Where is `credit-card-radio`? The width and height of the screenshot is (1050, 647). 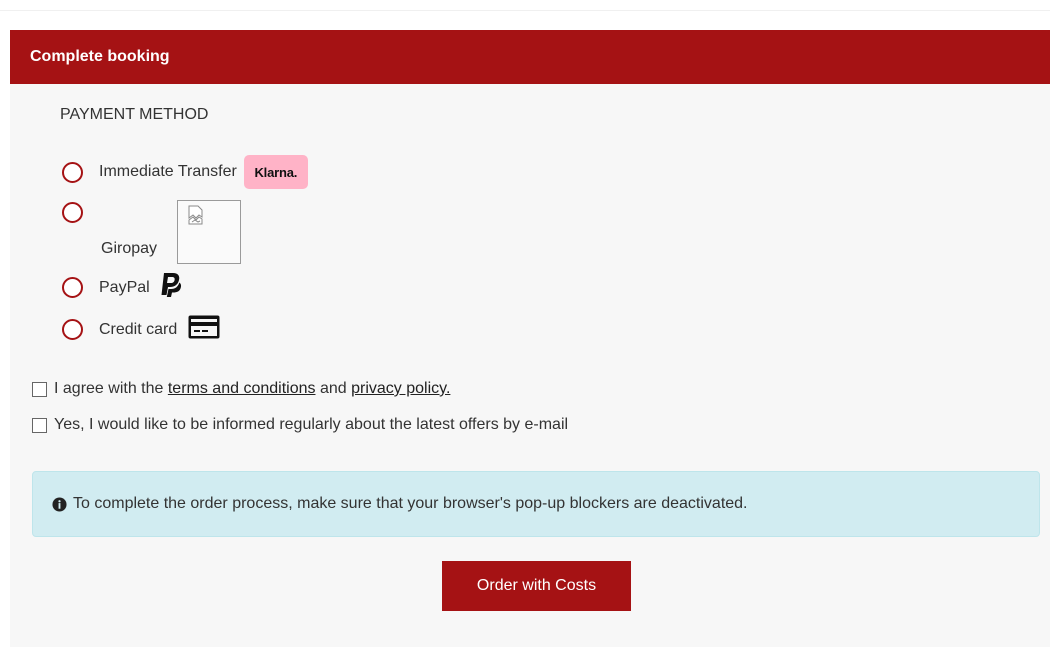
credit-card-radio is located at coordinates (72, 329).